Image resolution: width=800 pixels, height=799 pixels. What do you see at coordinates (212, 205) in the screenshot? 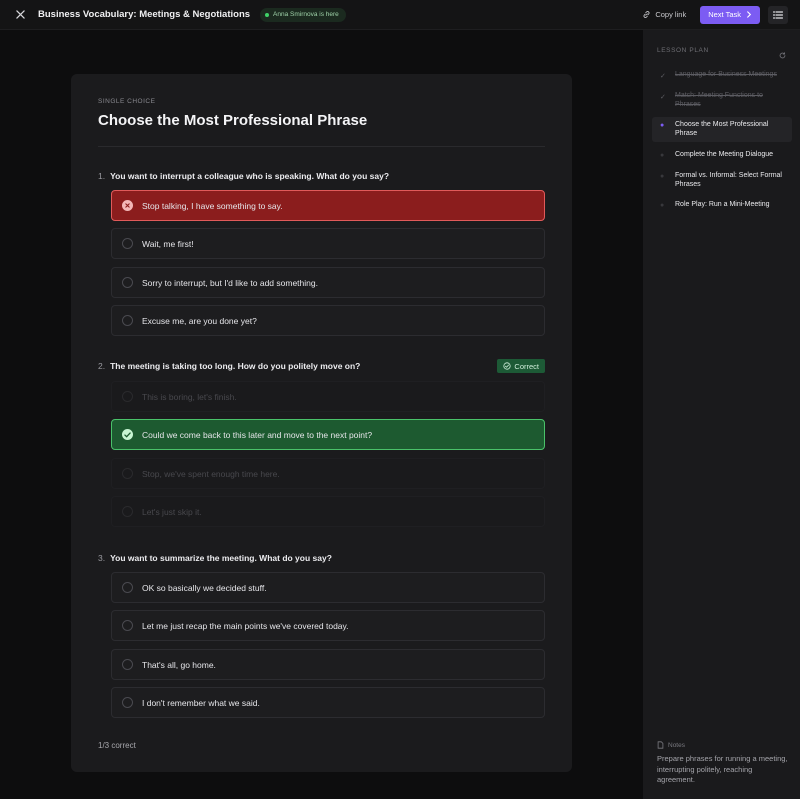
I see `answer-label: Stop talking, I have something to say.` at bounding box center [212, 205].